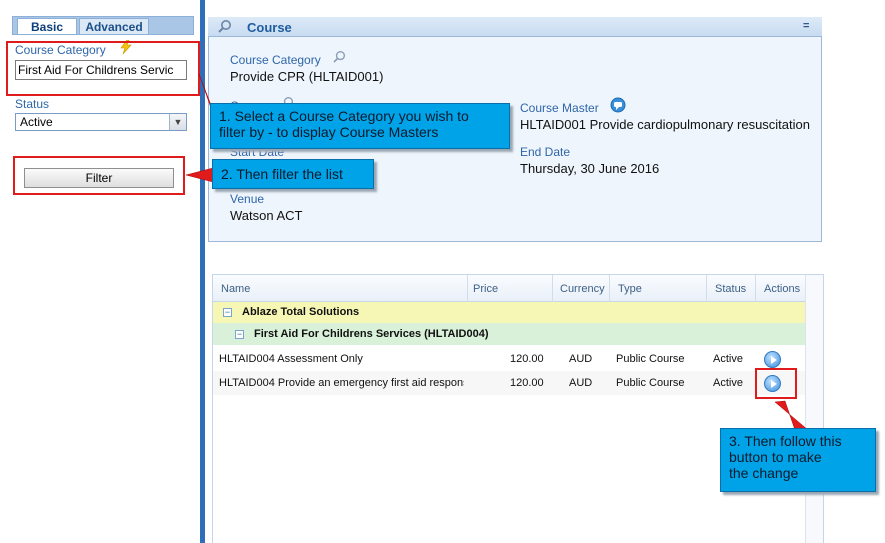 The width and height of the screenshot is (885, 543). I want to click on callout-2-text: 2. Then filter the list, so click(282, 174).